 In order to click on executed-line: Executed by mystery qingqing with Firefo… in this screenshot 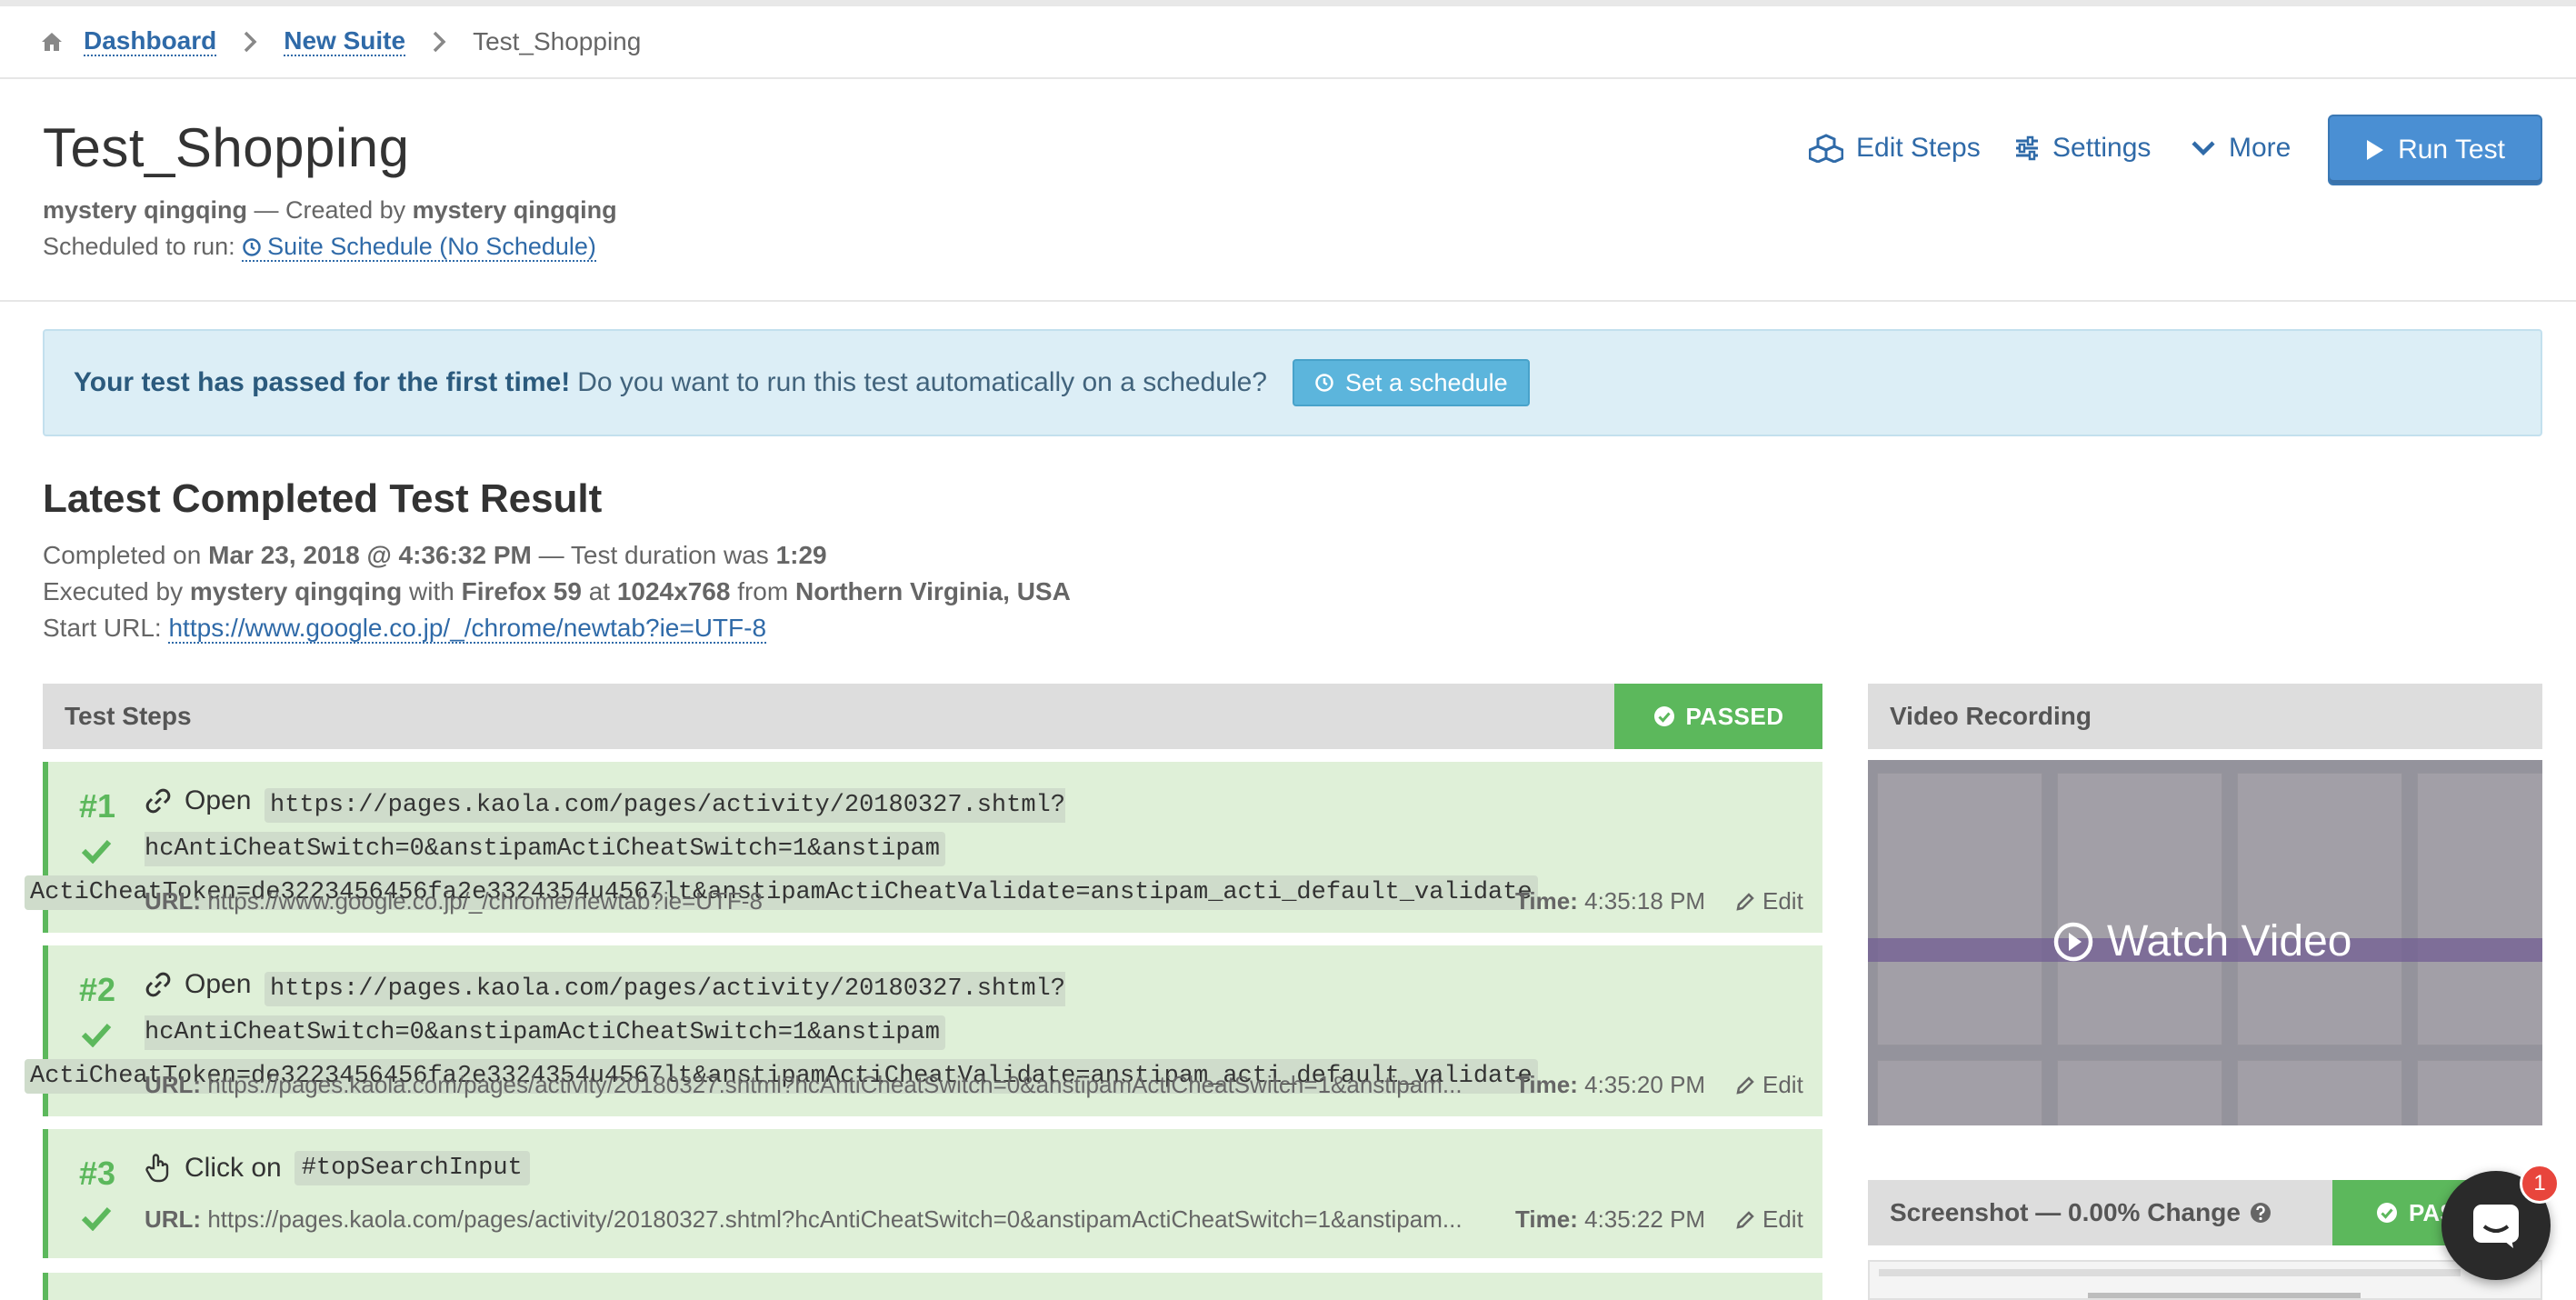, I will do `click(557, 592)`.